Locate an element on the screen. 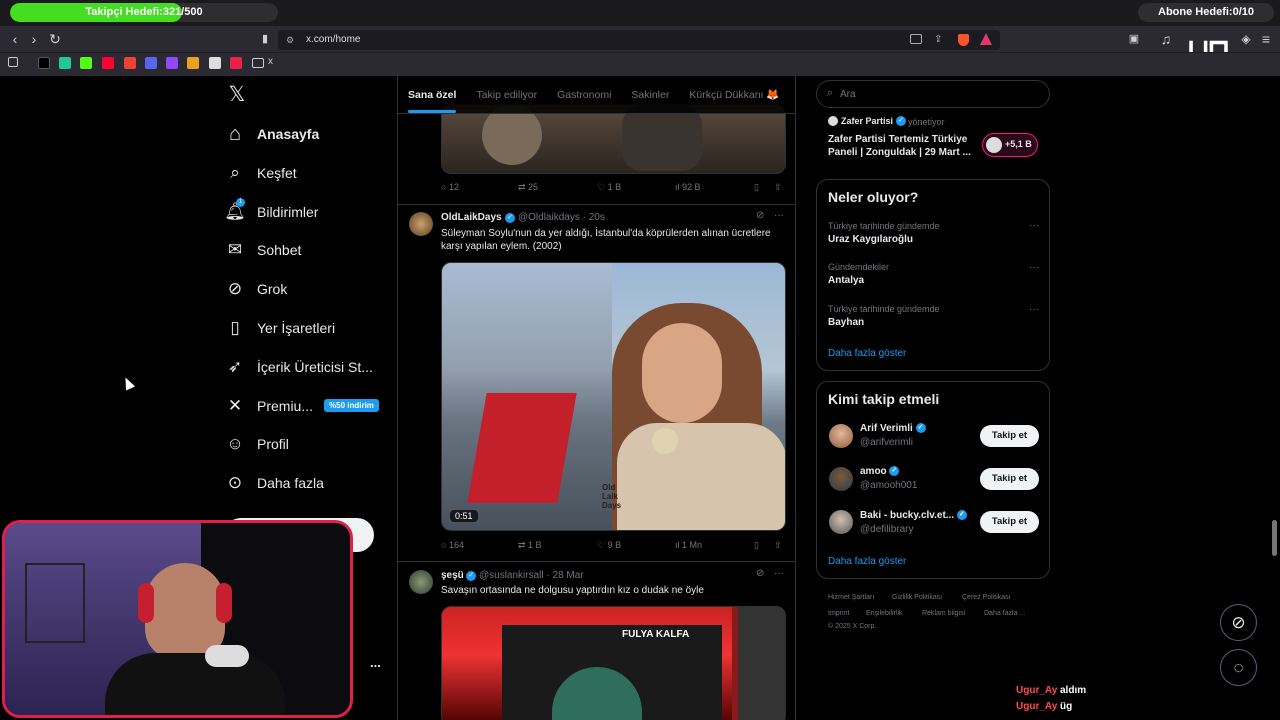 The image size is (1280, 720). suggested-user-name: Arif Verimli ✓ is located at coordinates (893, 428).